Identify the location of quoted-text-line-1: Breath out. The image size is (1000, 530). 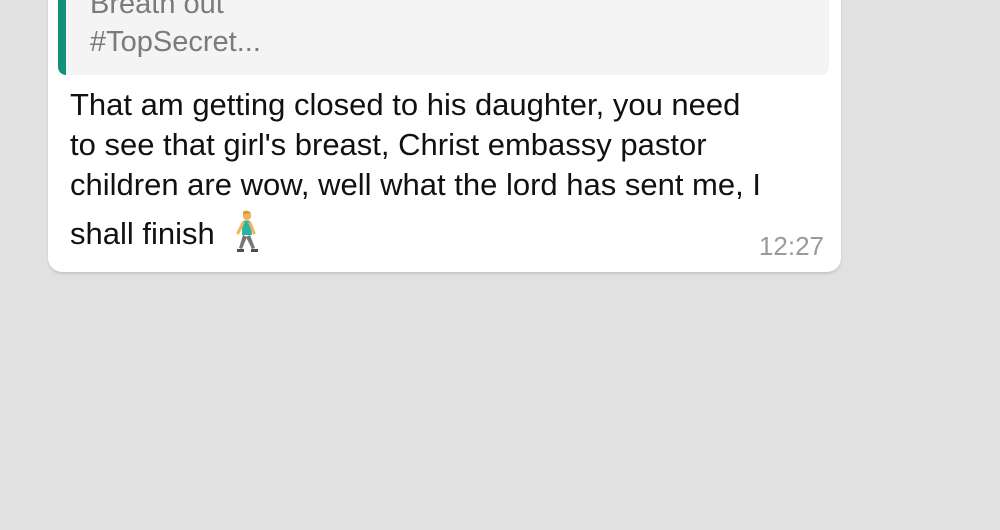
(157, 10).